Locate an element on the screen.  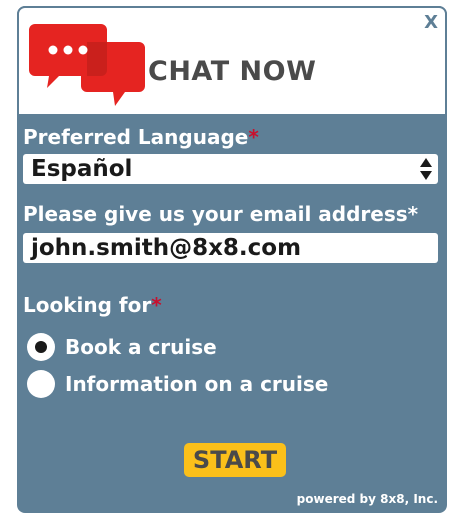
select-arrows-icon is located at coordinates (426, 169).